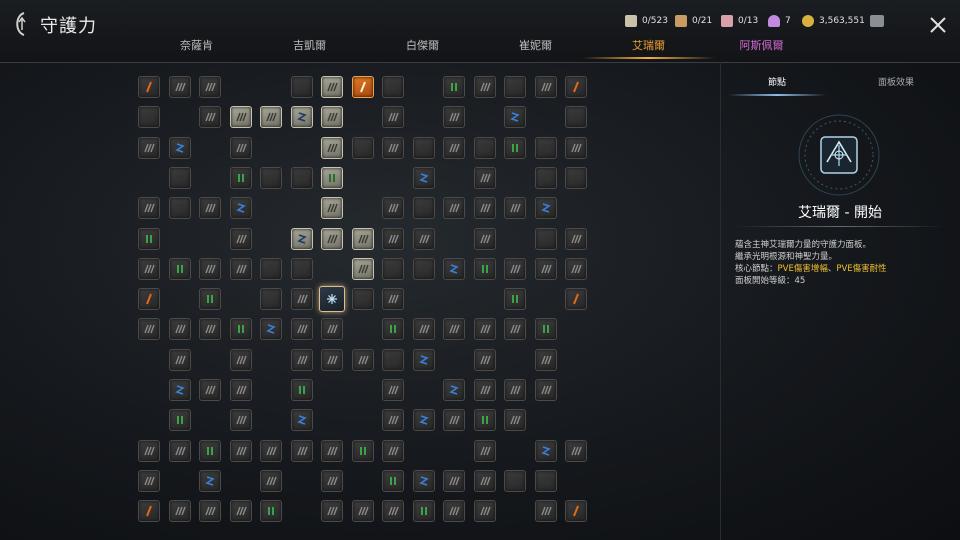 This screenshot has width=960, height=540. What do you see at coordinates (302, 239) in the screenshot?
I see `node-blue-activated` at bounding box center [302, 239].